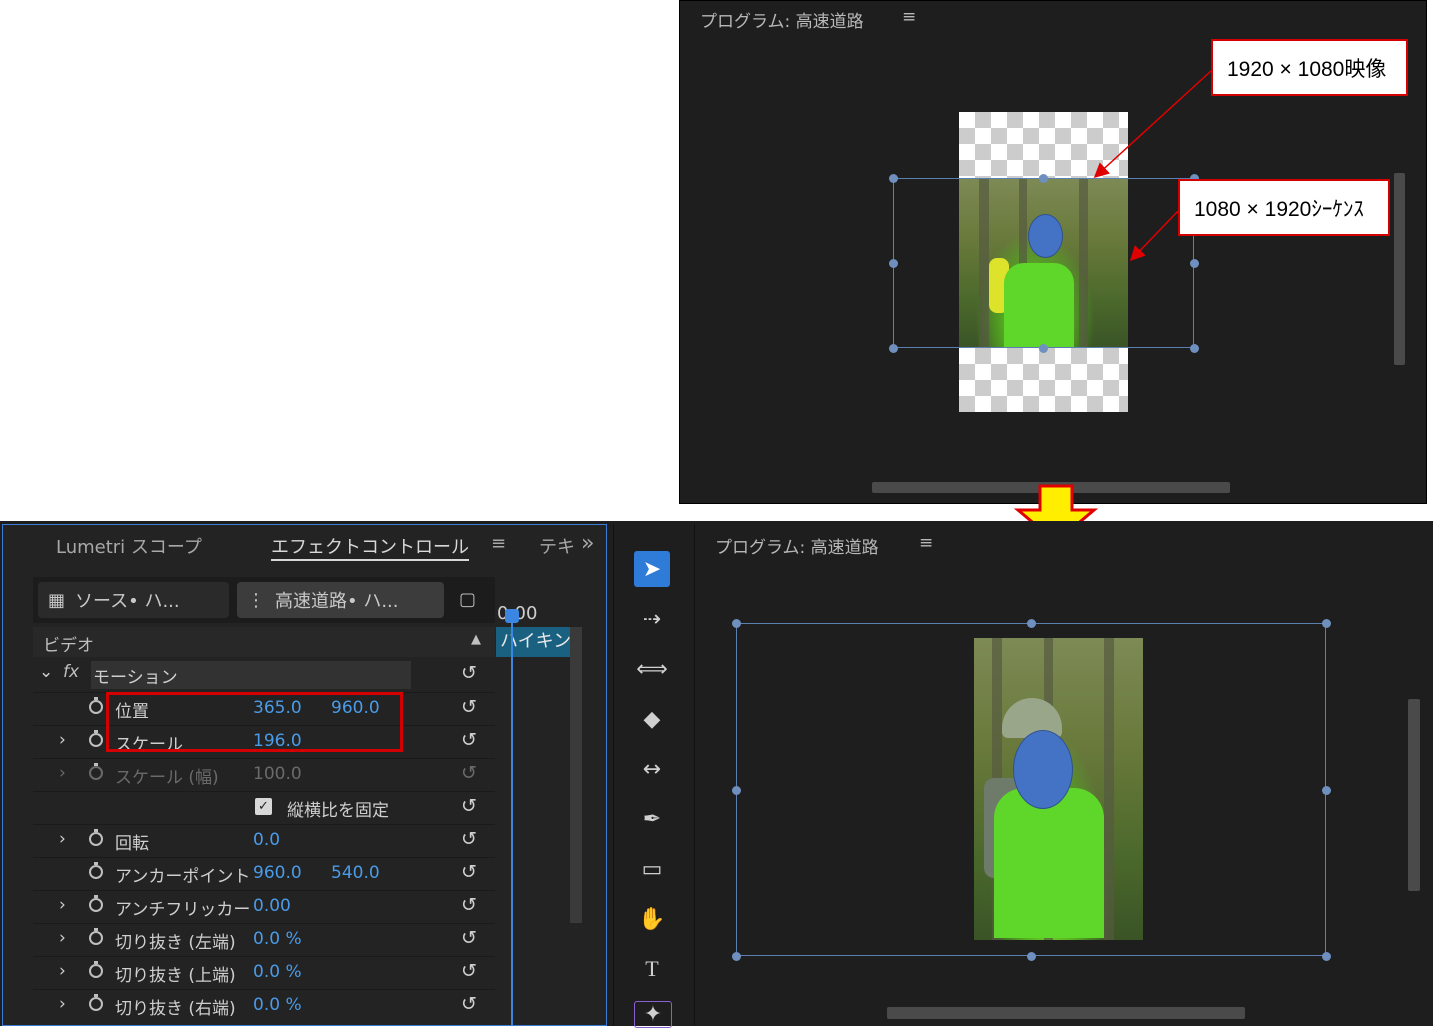 Image resolution: width=1433 pixels, height=1028 pixels. I want to click on property-label: 回転, so click(132, 844).